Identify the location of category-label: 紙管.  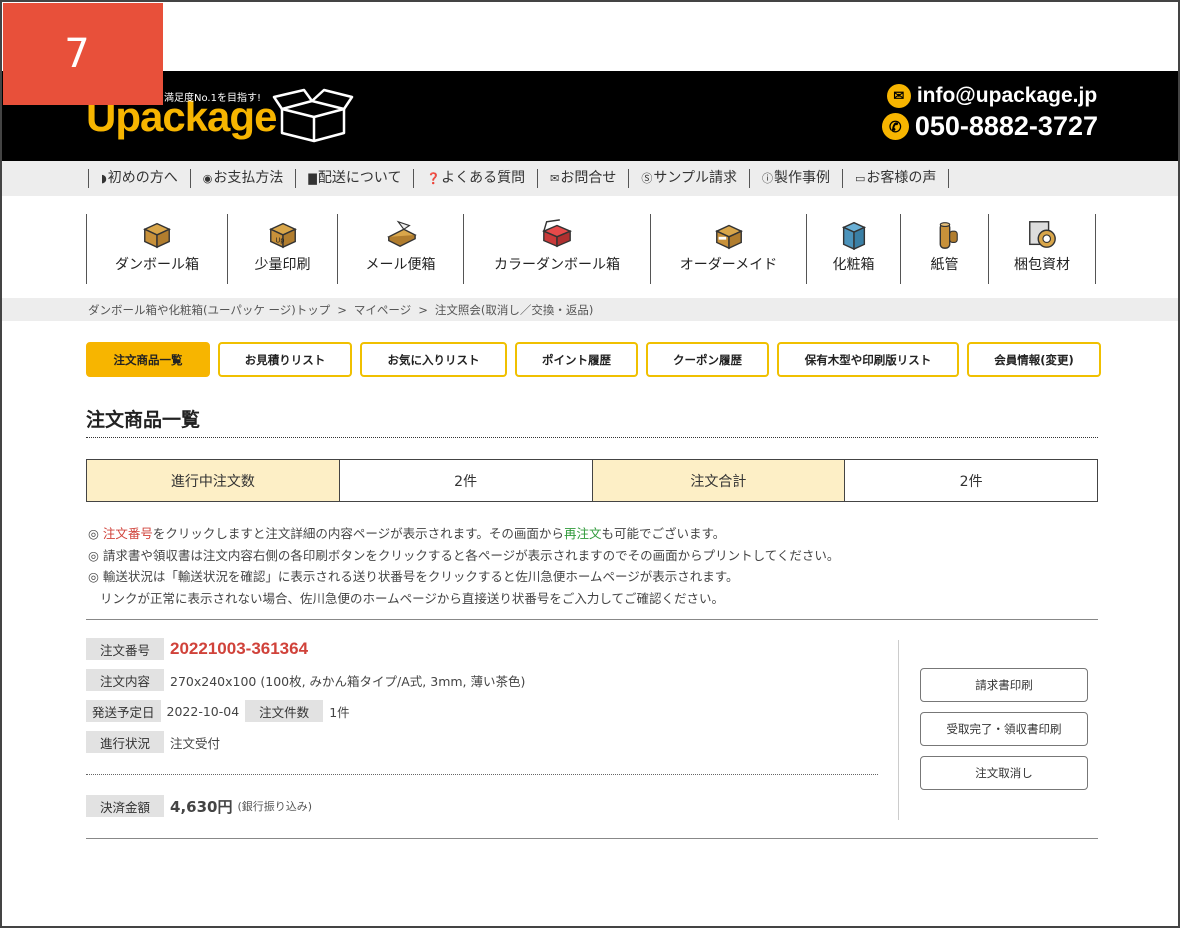
(944, 265).